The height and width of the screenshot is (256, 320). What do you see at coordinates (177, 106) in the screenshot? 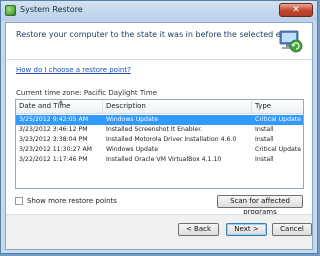
I see `column-header-description: Description` at bounding box center [177, 106].